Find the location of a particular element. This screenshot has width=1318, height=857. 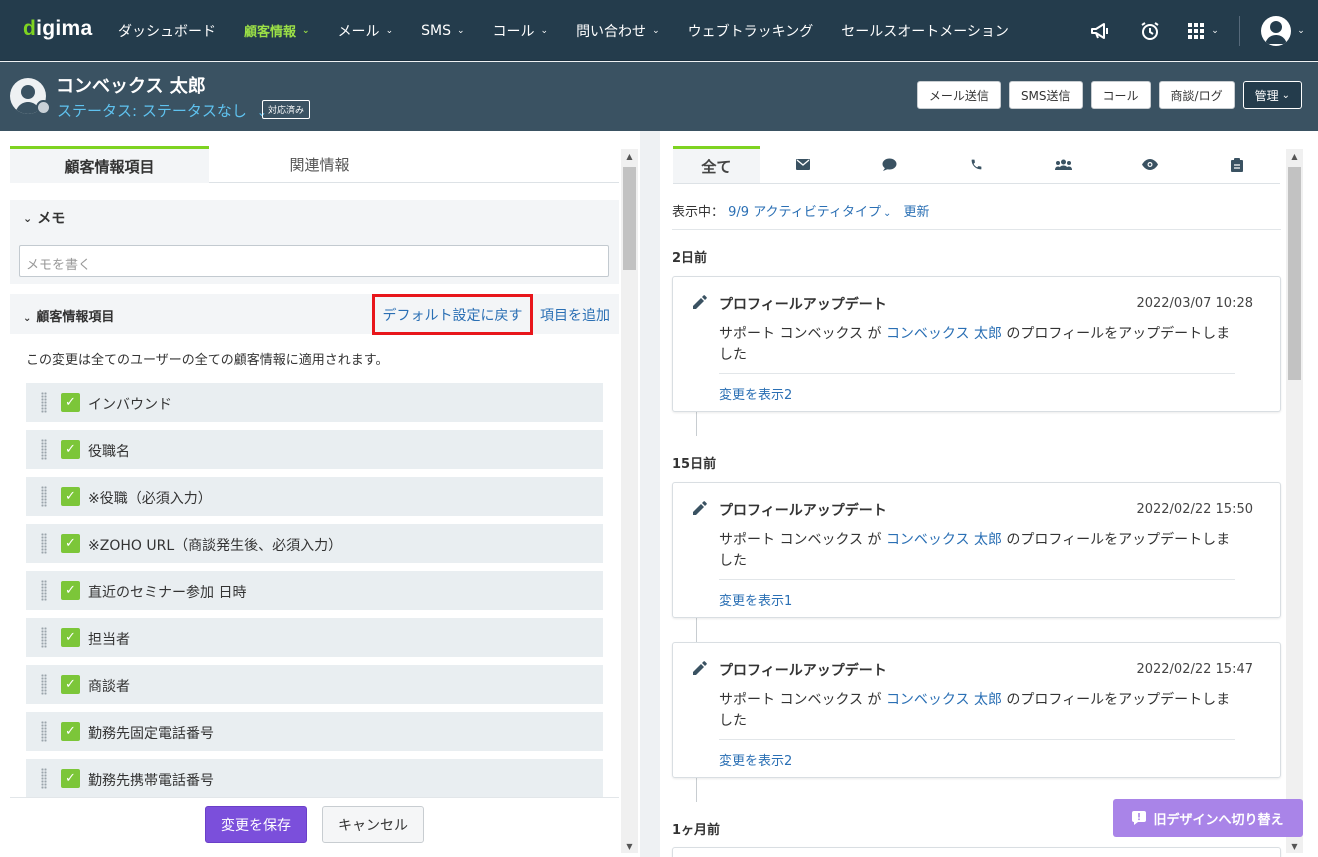

megaphone-icon is located at coordinates (1100, 30).